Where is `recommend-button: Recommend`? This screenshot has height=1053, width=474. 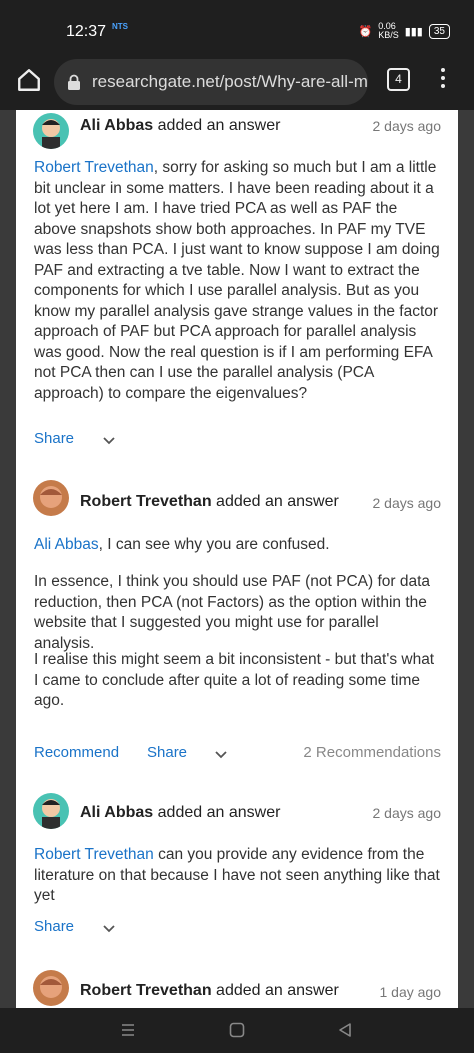
recommend-button: Recommend is located at coordinates (76, 752).